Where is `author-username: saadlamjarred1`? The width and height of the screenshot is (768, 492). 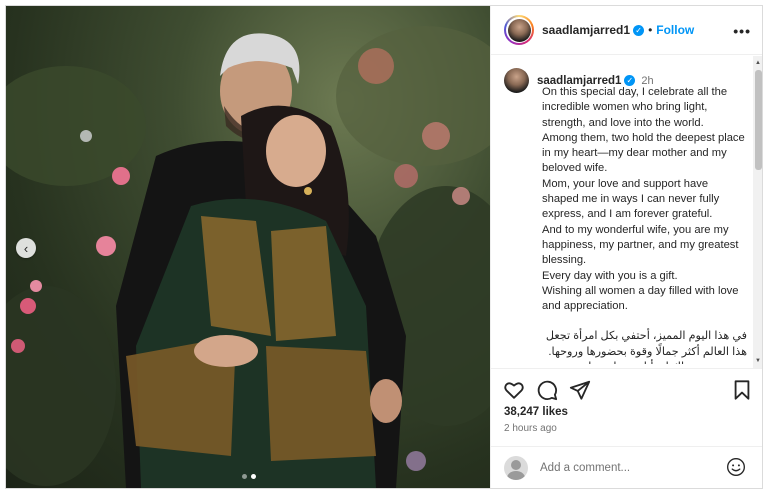 author-username: saadlamjarred1 is located at coordinates (586, 30).